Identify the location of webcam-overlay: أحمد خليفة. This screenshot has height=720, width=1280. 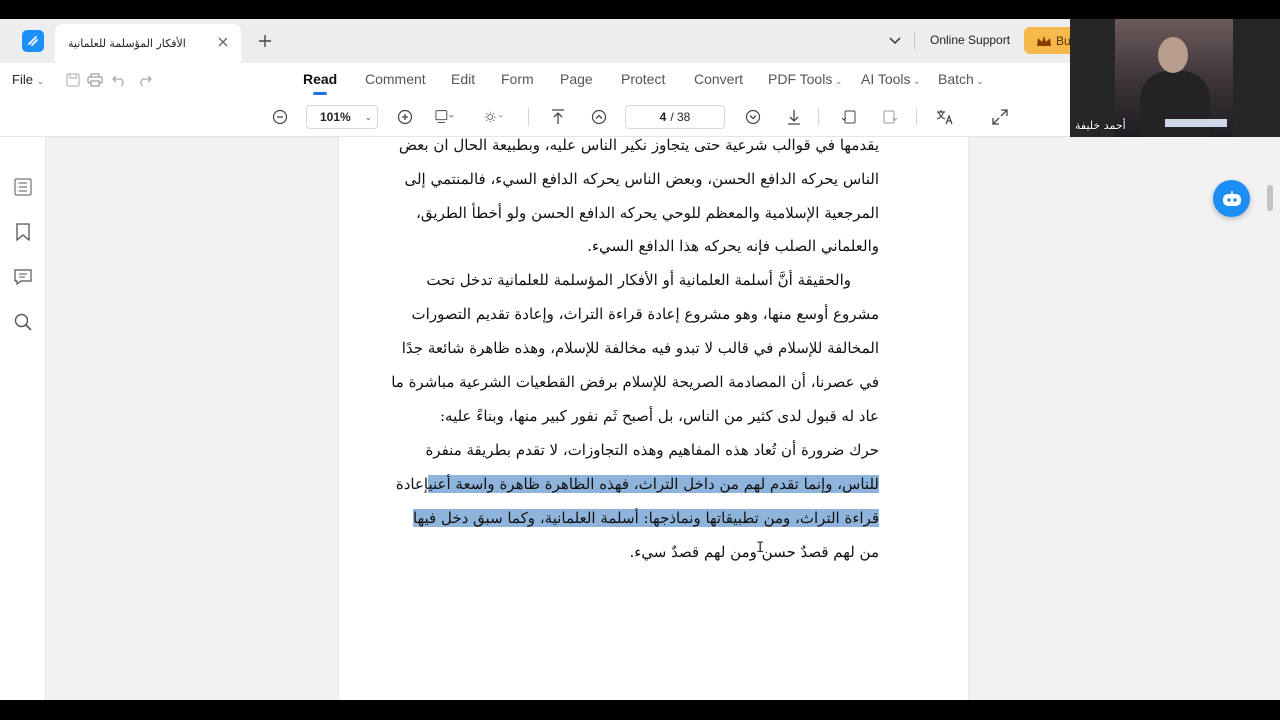
(1175, 78).